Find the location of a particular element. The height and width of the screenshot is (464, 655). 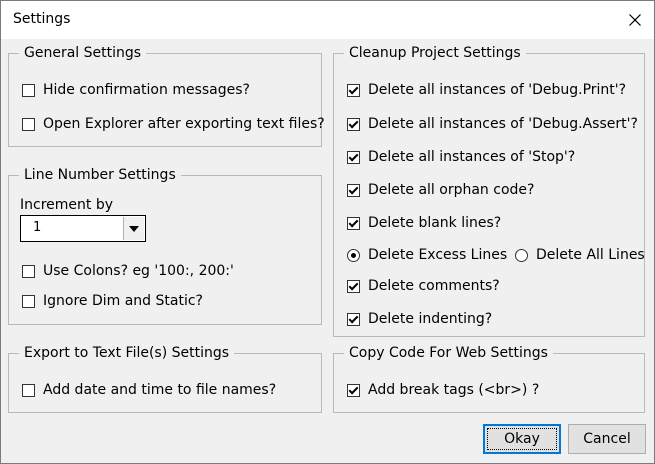

delete-blank-lines-checkbox: Delete blank lines? is located at coordinates (424, 223).